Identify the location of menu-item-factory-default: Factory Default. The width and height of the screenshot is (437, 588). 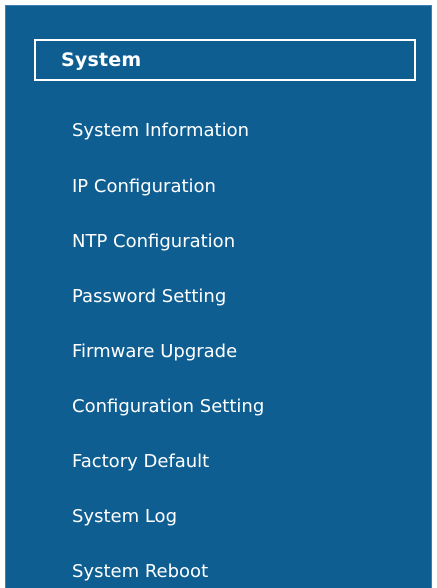
(218, 461).